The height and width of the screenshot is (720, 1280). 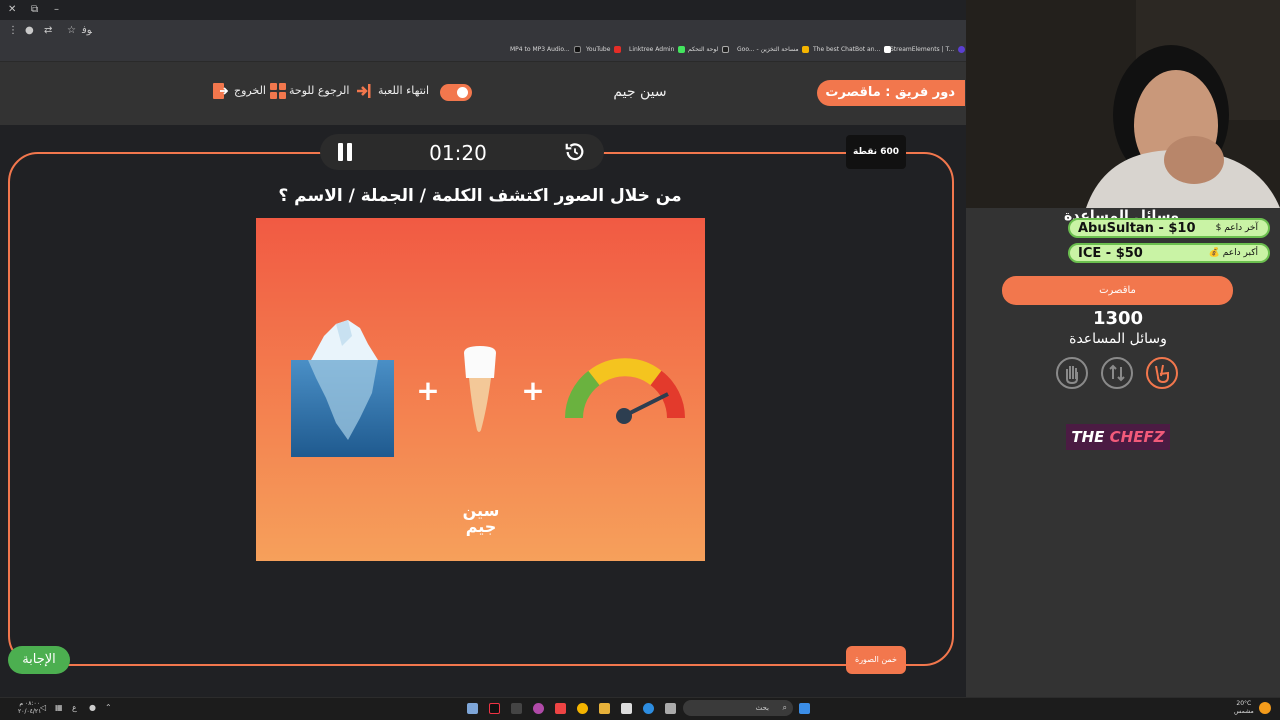 What do you see at coordinates (342, 388) in the screenshot?
I see `iceberg-icon` at bounding box center [342, 388].